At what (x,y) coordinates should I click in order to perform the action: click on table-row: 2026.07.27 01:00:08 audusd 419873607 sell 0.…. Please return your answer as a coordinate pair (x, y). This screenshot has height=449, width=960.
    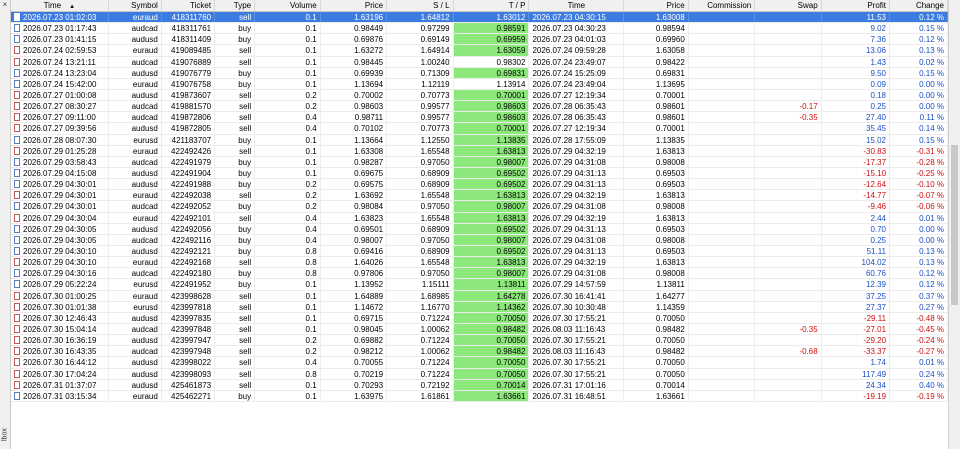
    Looking at the image, I should click on (479, 95).